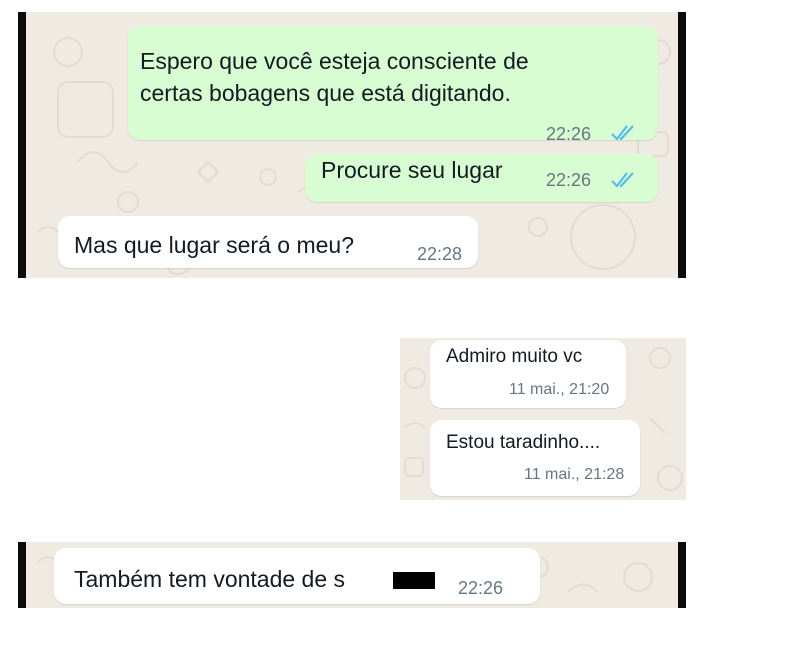  I want to click on message-bubble: Admiro muito vc 11 mai., 21:20, so click(528, 374).